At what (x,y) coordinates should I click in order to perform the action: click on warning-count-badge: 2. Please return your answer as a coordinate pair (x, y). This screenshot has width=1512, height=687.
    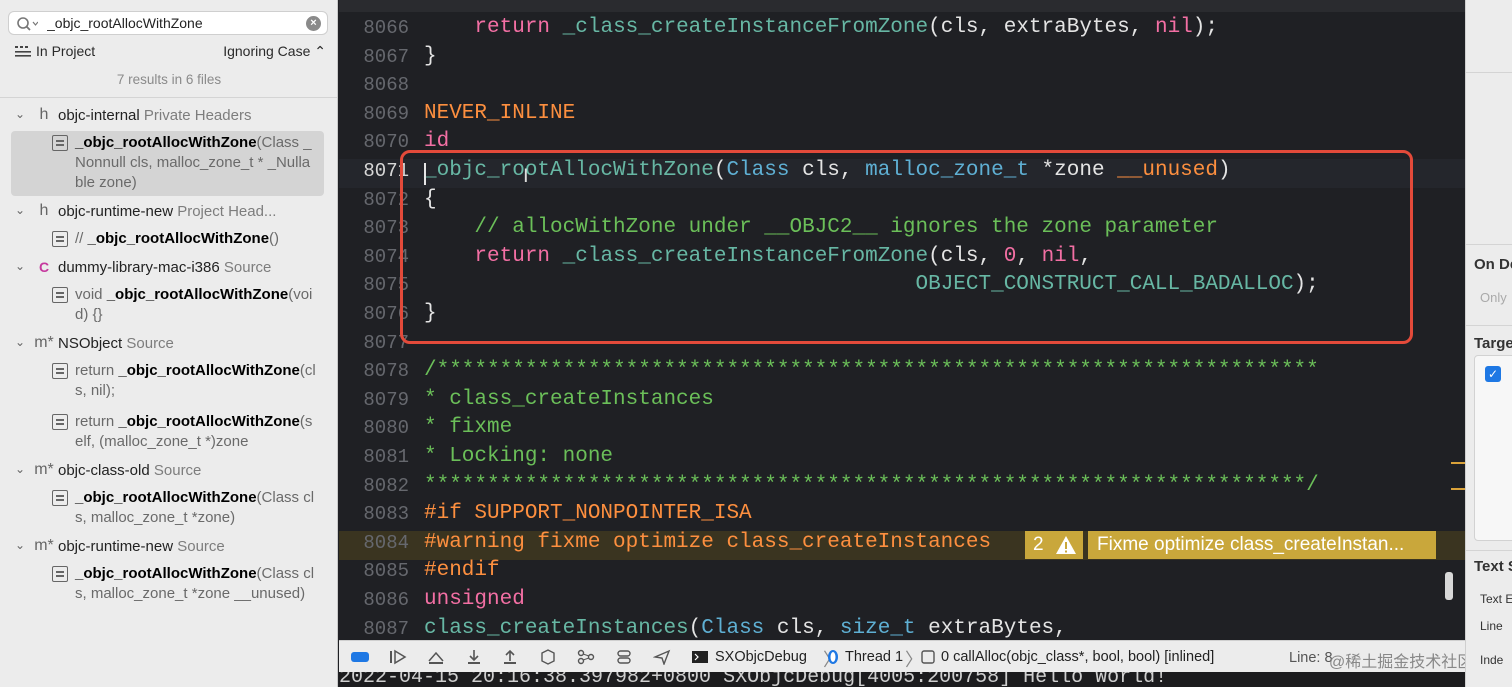
    Looking at the image, I should click on (1054, 545).